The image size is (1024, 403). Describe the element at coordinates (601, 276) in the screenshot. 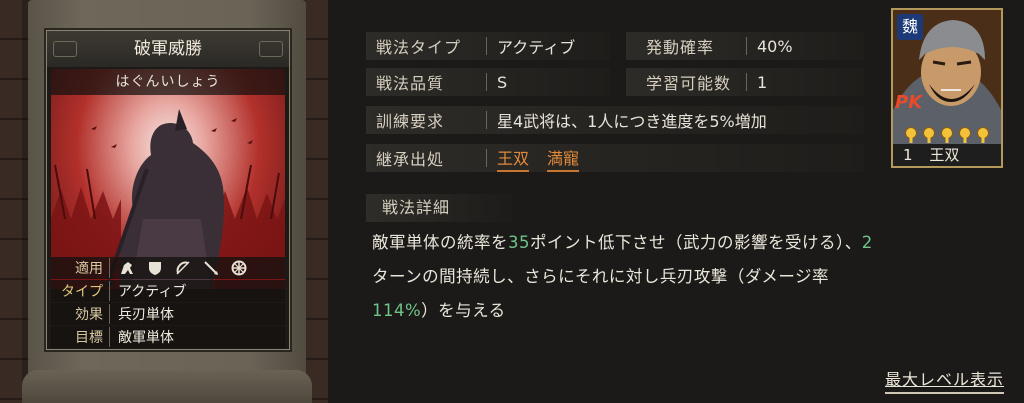

I see `detail-text-segment: ターンの間持続し、さらにそれに対し兵刃攻撃（ダメージ率` at that location.